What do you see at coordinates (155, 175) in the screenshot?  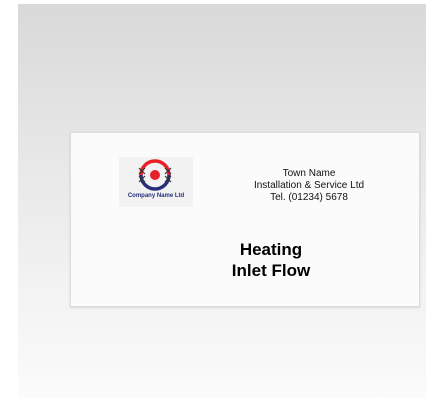 I see `target-logo-icon` at bounding box center [155, 175].